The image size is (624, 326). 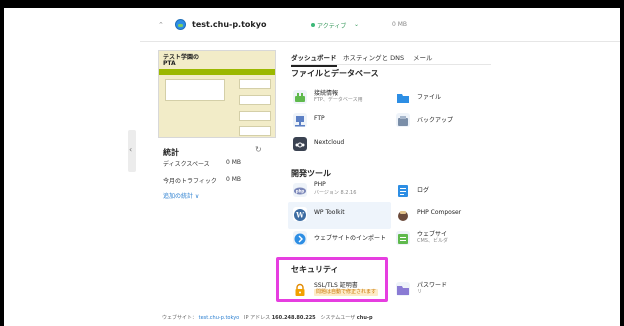 I want to click on system-user: chu-p, so click(x=364, y=318).